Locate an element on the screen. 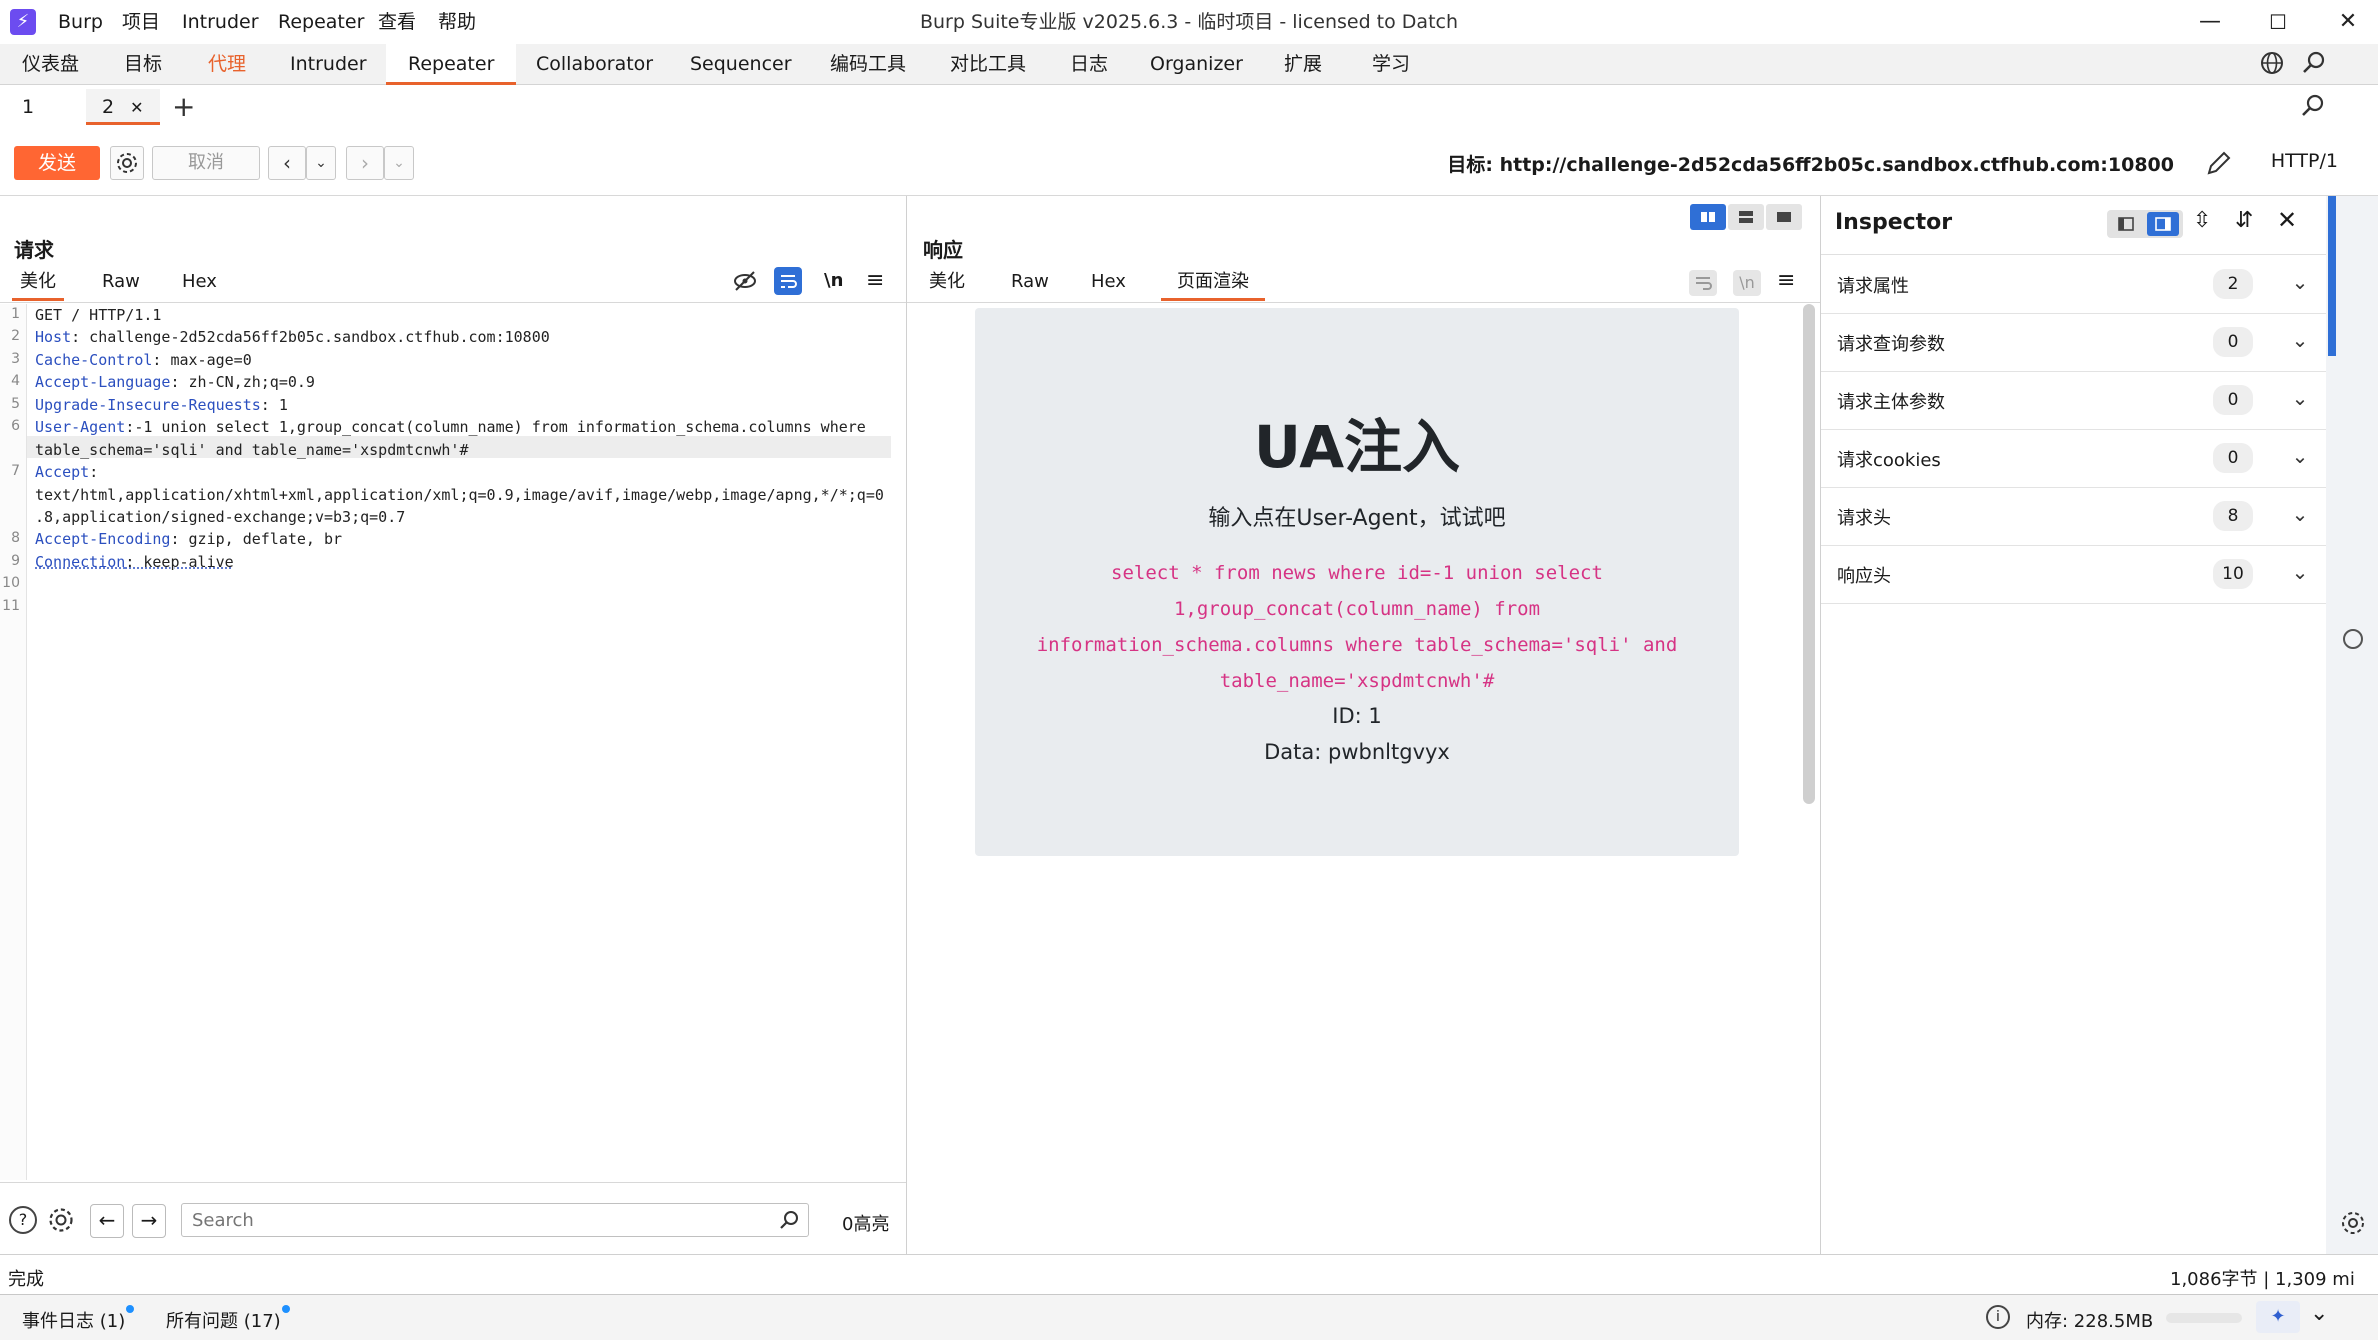 This screenshot has width=2378, height=1340. inspector-row-response-headers: 响应头 10 ⌄ is located at coordinates (2073, 574).